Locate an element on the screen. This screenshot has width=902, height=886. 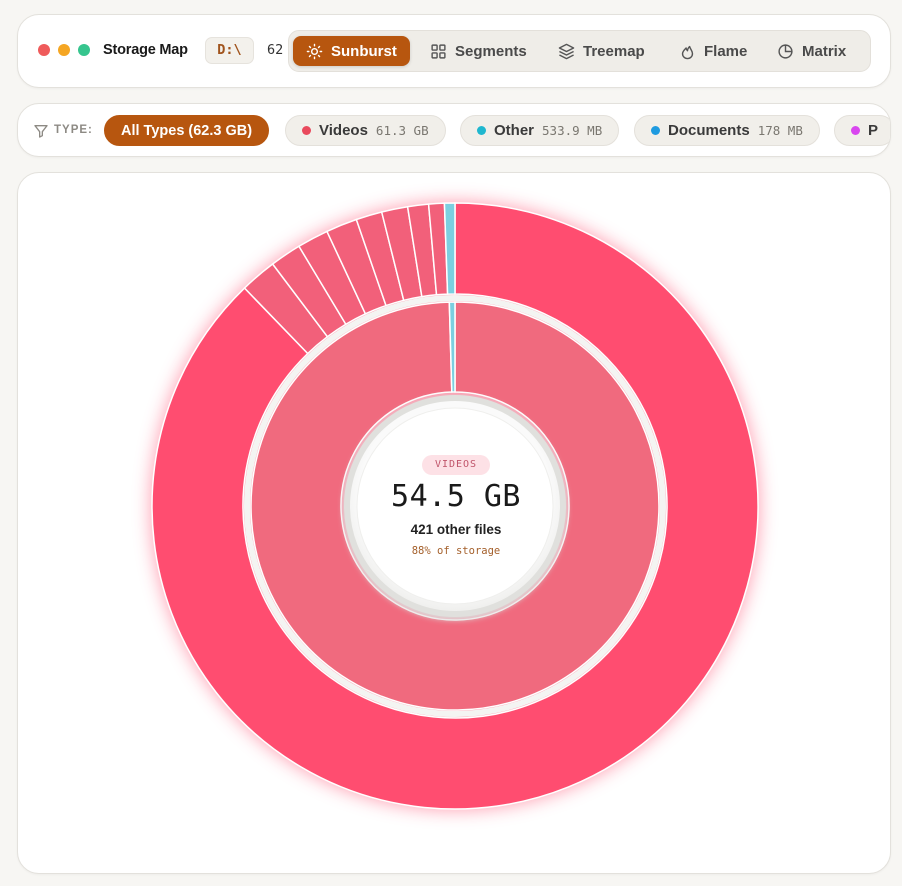
filter-label: TYPE: is located at coordinates (73, 130).